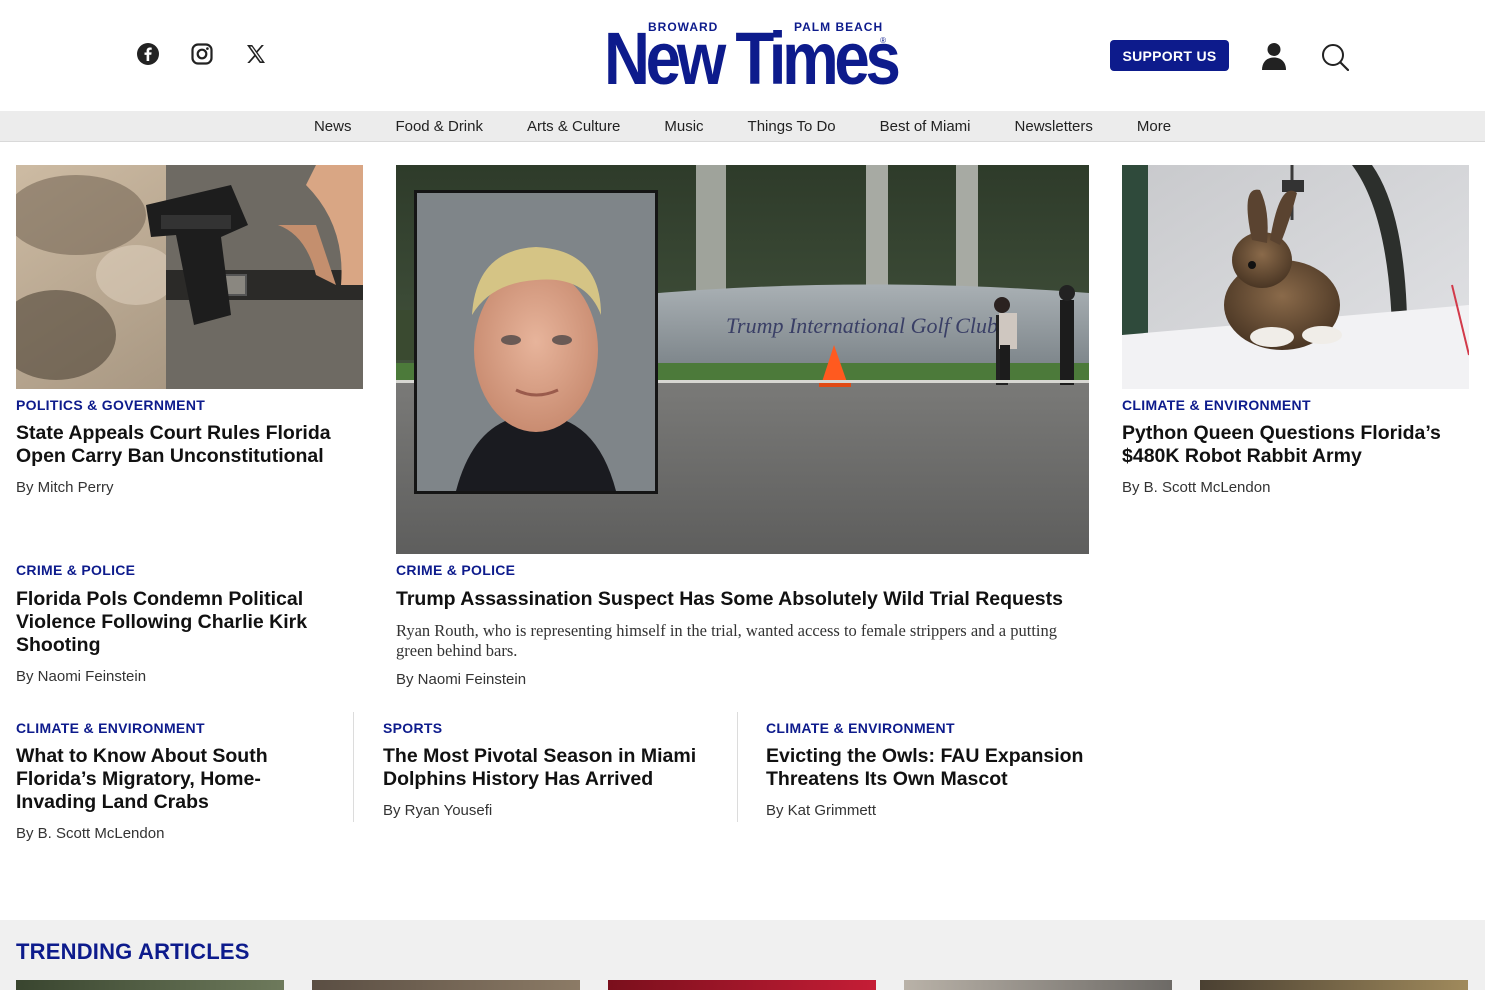 The height and width of the screenshot is (990, 1485). Describe the element at coordinates (455, 570) in the screenshot. I see `category-crime-police-feature: CRIME & POLICE` at that location.